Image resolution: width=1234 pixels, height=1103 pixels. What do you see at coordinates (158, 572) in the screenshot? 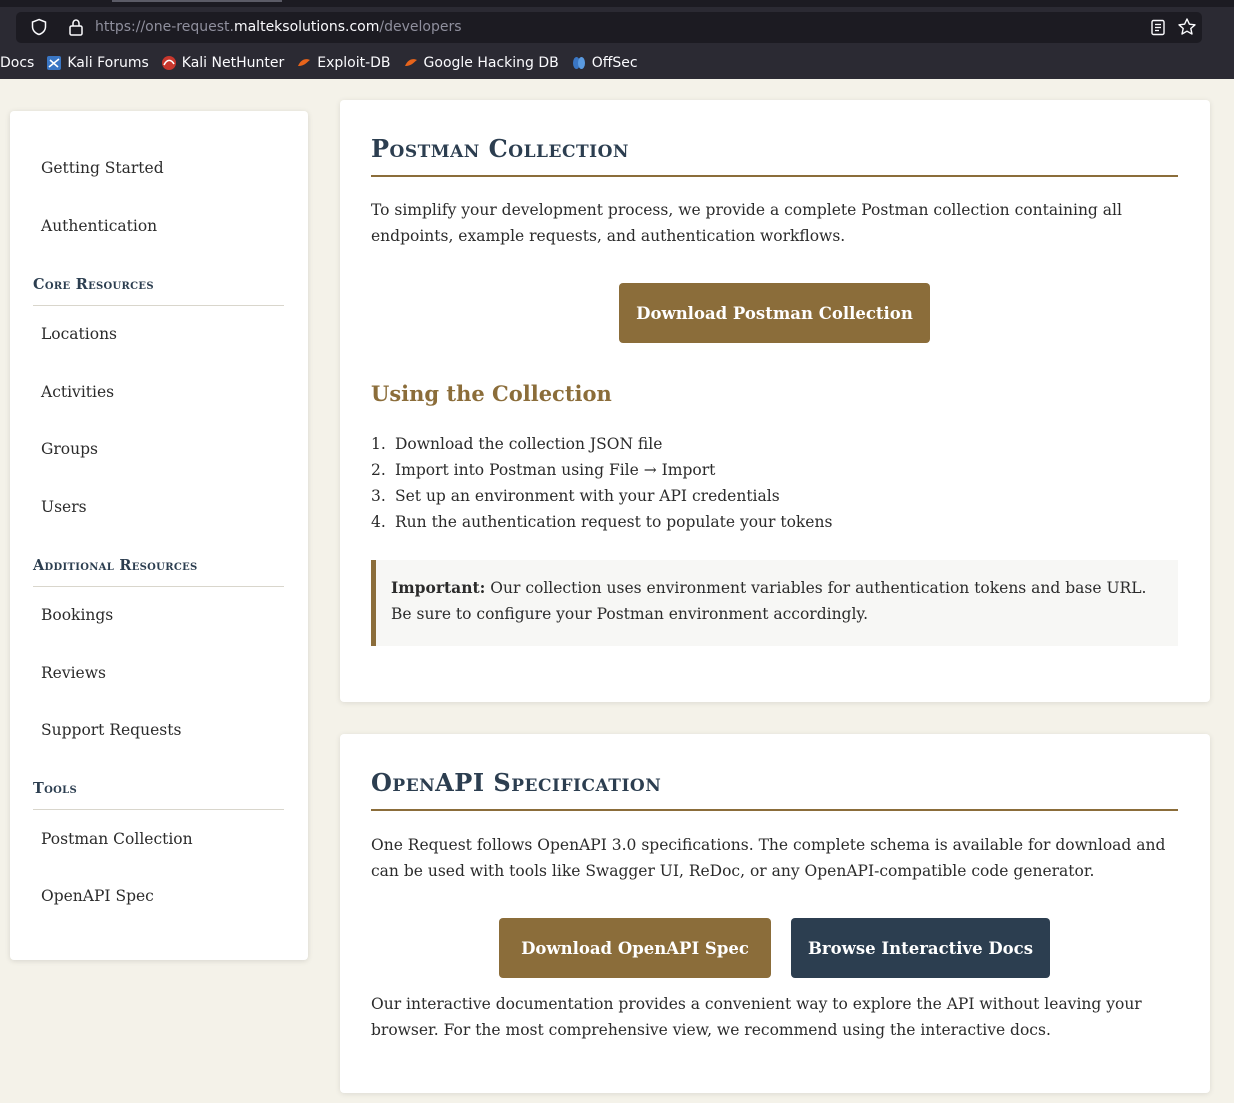
I see `sidebar-heading-additional-resources: Additional Resources` at bounding box center [158, 572].